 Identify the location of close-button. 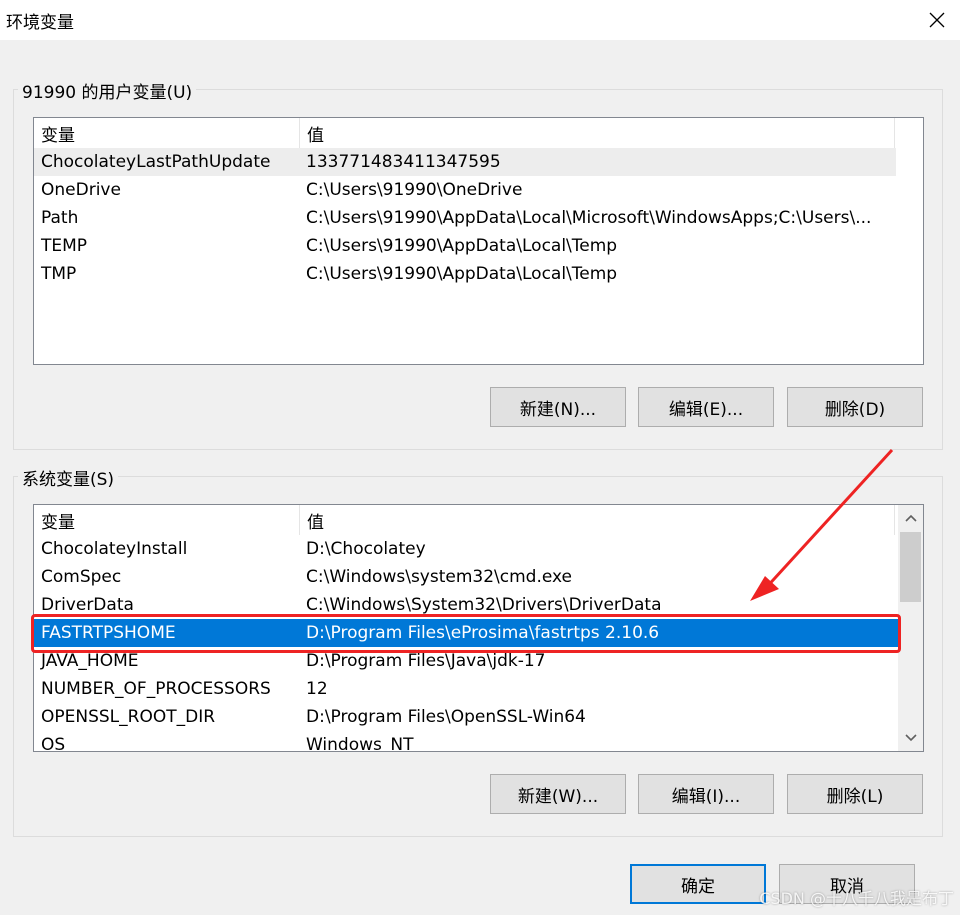
(937, 20).